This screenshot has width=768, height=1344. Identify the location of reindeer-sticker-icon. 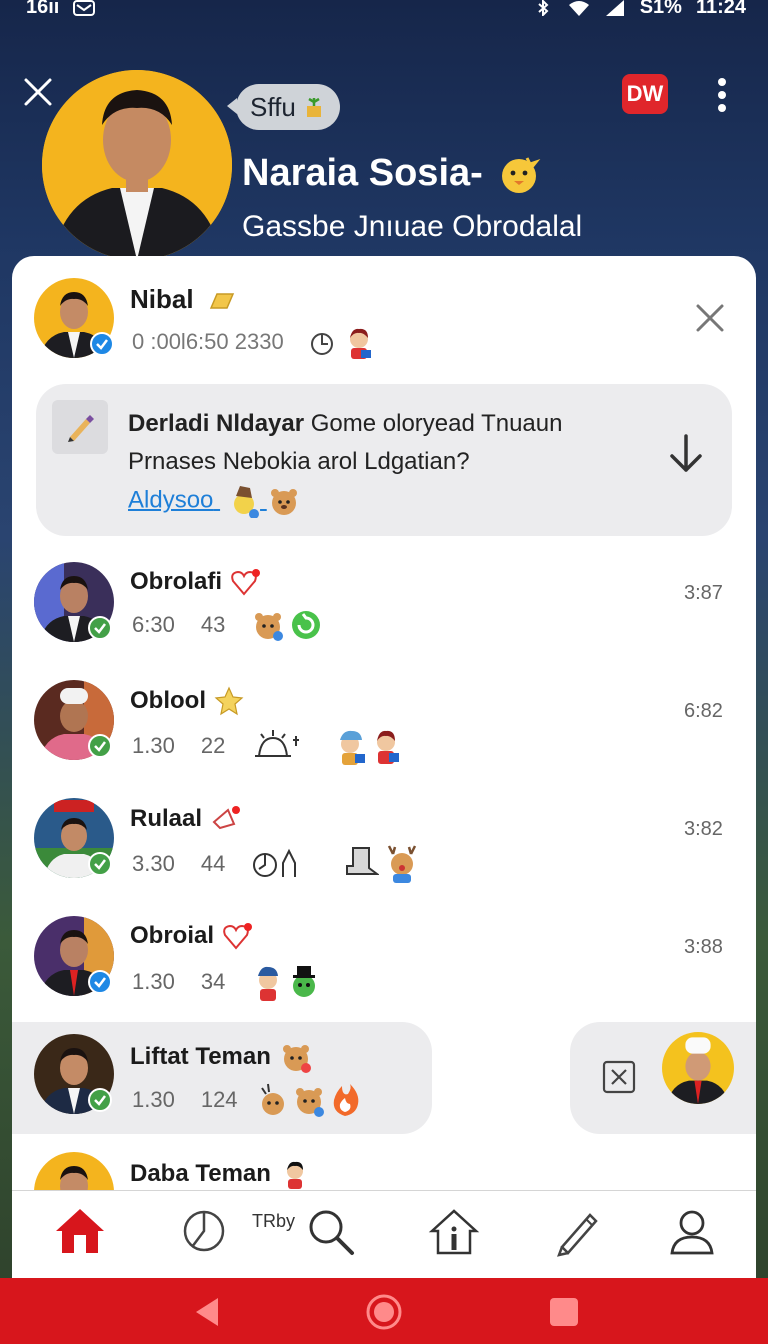
(402, 864).